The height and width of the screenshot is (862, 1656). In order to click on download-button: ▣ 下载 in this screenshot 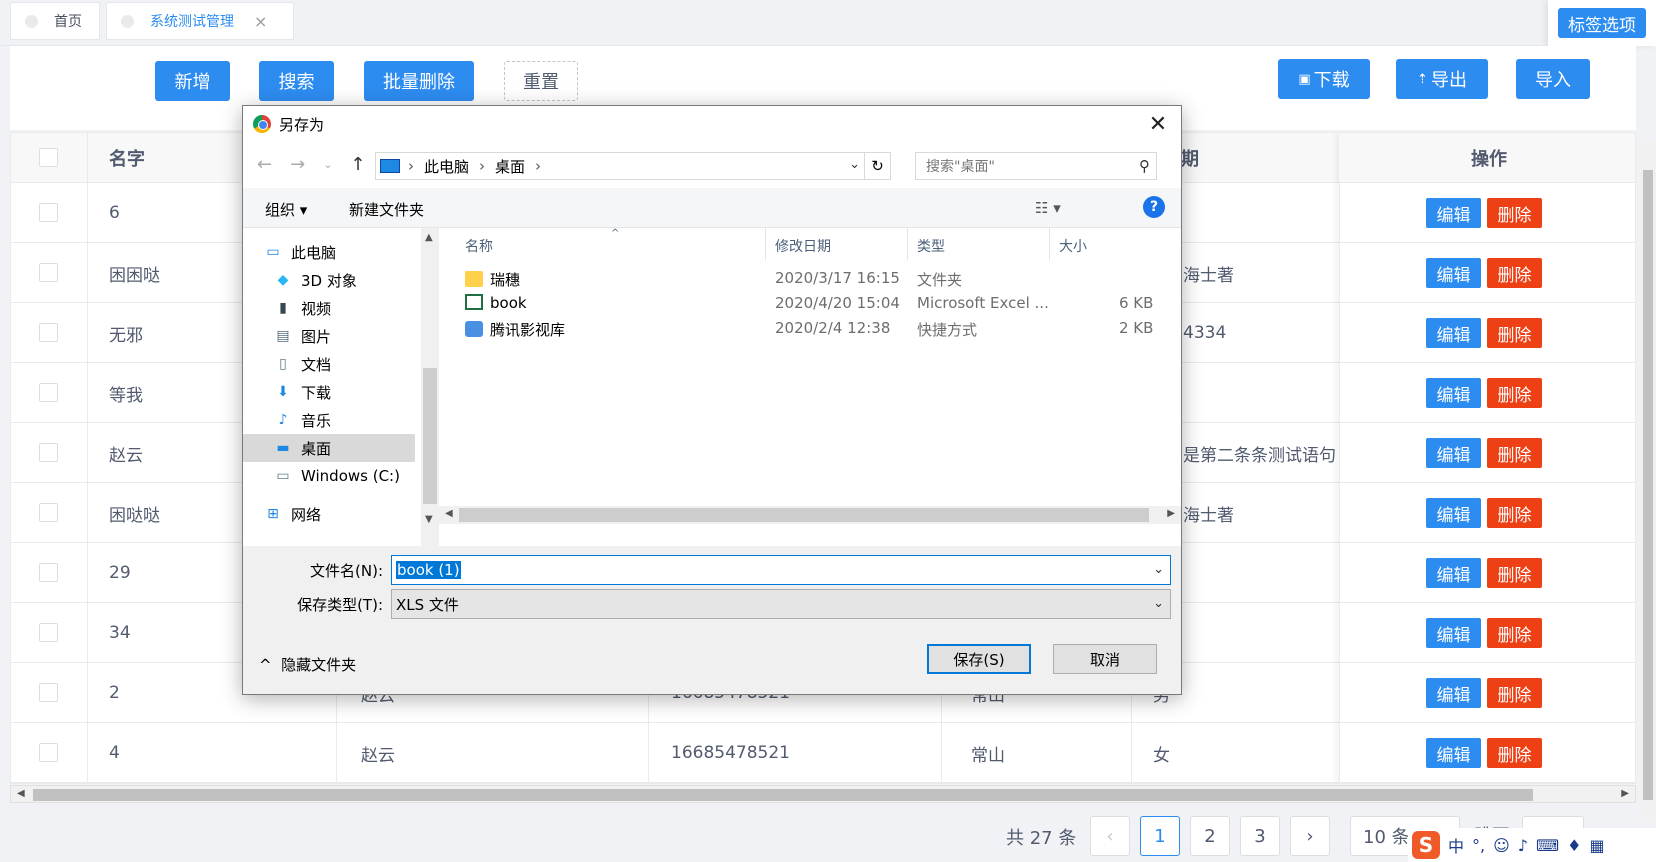, I will do `click(1324, 79)`.